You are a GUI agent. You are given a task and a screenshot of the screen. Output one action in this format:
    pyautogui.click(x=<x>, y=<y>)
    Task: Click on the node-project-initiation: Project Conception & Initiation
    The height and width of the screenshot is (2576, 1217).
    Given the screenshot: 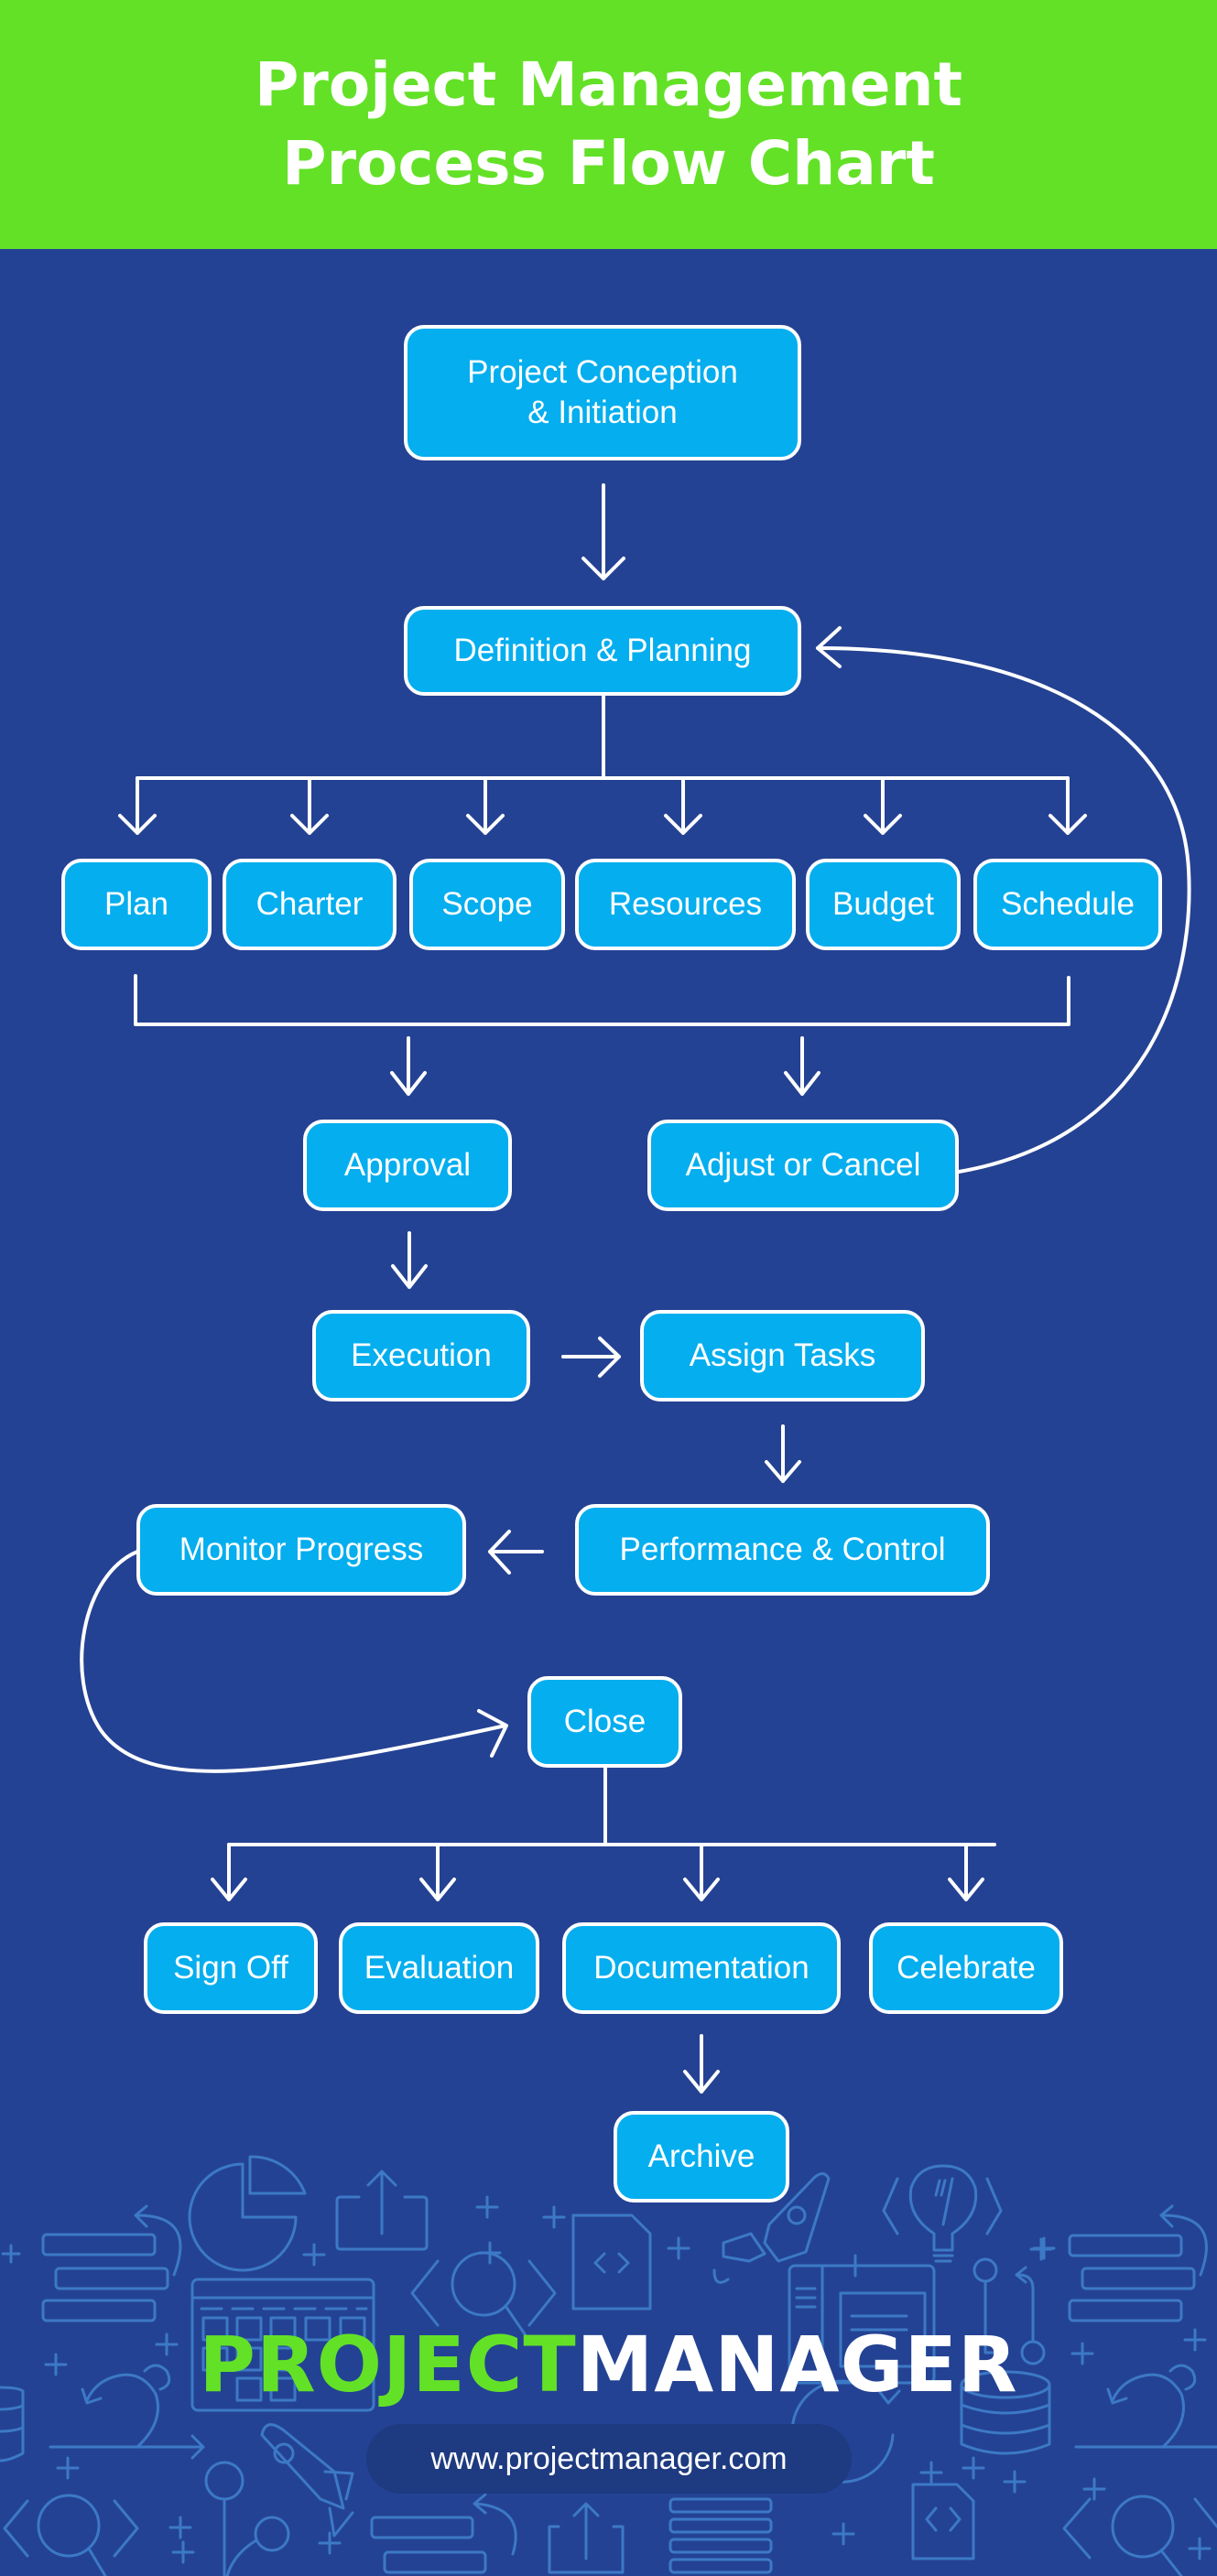 What is the action you would take?
    pyautogui.click(x=603, y=393)
    